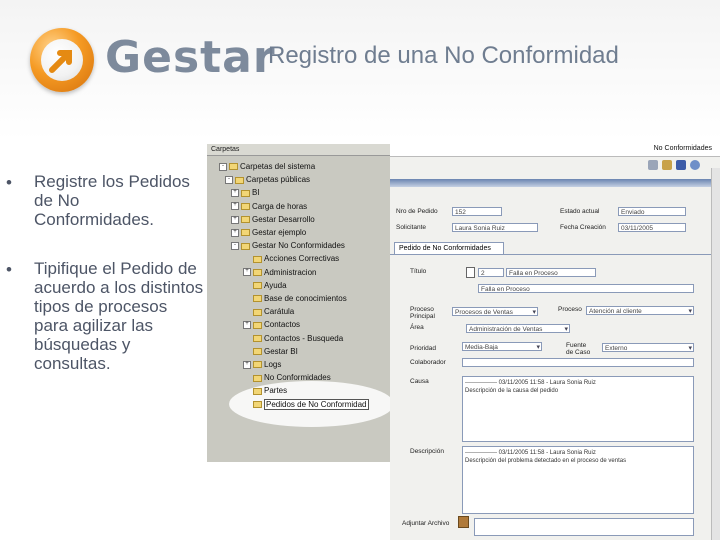 The height and width of the screenshot is (540, 720). Describe the element at coordinates (298, 246) in the screenshot. I see `tree-item-label: Gestar No Conformidades` at that location.